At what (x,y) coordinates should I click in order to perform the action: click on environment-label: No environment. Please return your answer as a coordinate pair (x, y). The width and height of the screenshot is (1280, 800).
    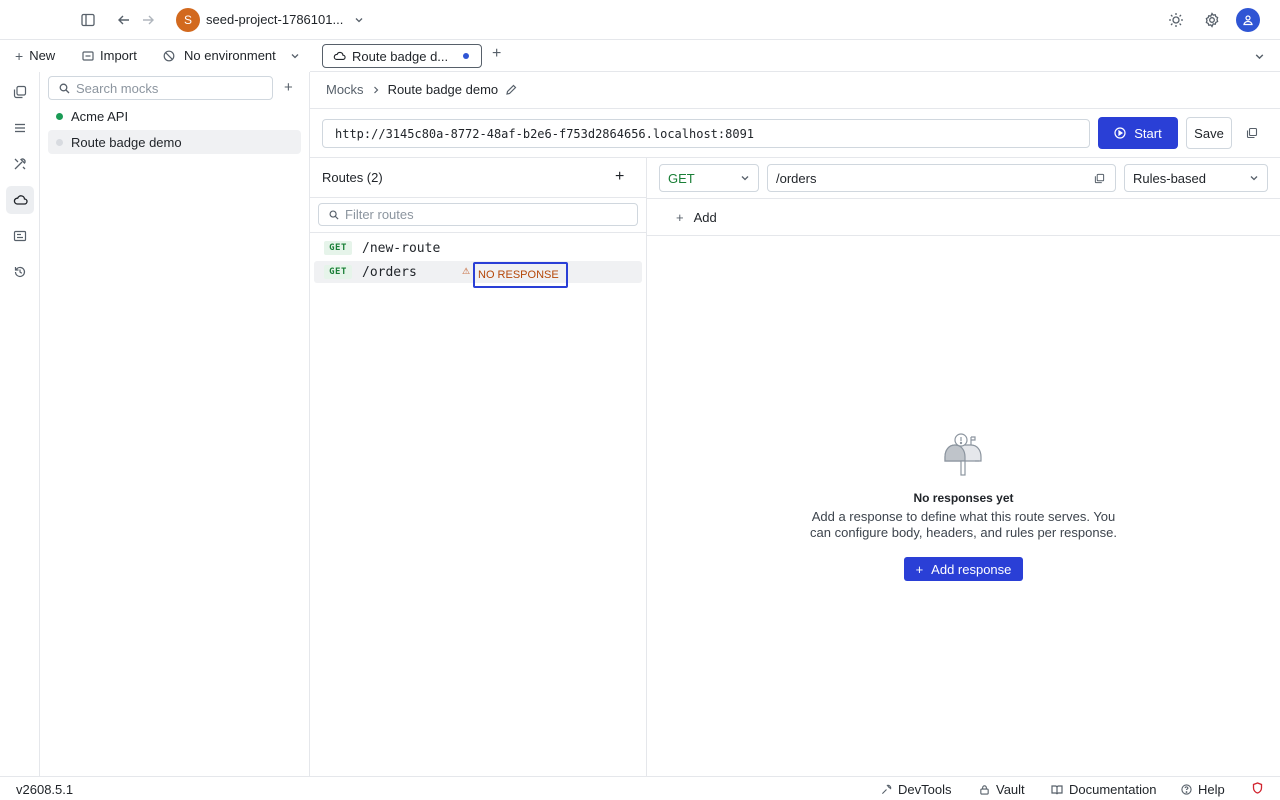
    Looking at the image, I should click on (230, 55).